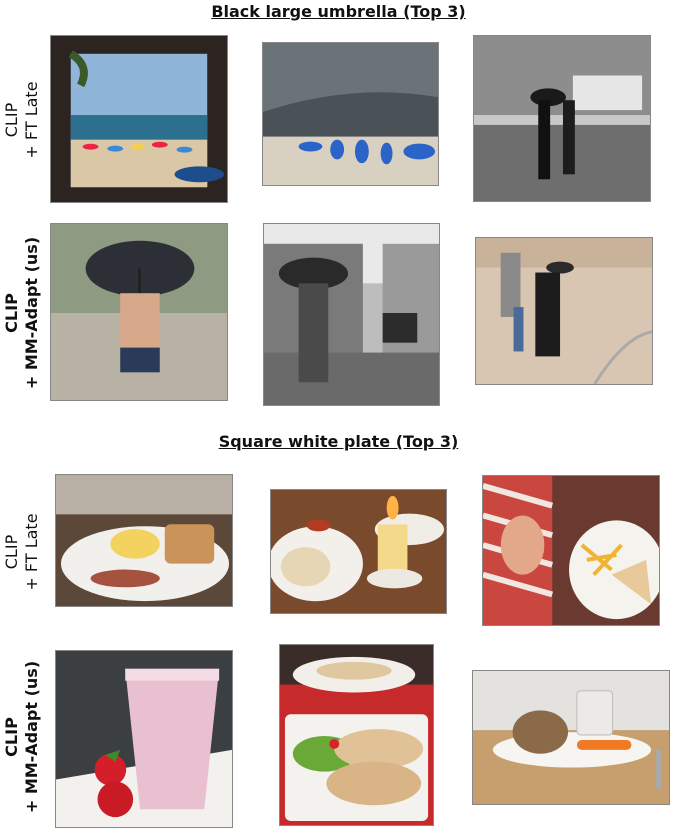 The image size is (677, 837). I want to click on smoothie-strawberry-photo, so click(144, 739).